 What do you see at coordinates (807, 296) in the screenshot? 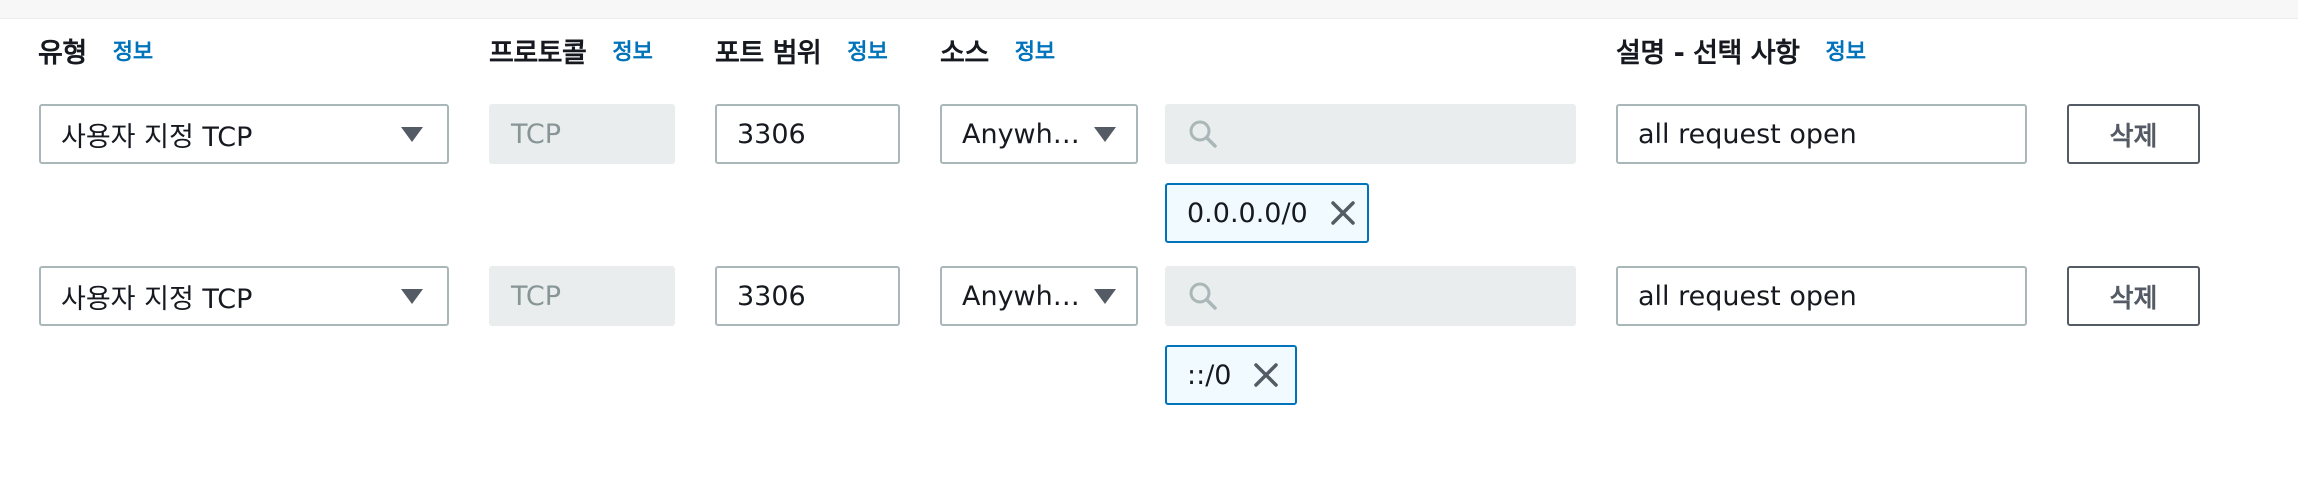
I see `rule-2-port-range-input: 3306` at bounding box center [807, 296].